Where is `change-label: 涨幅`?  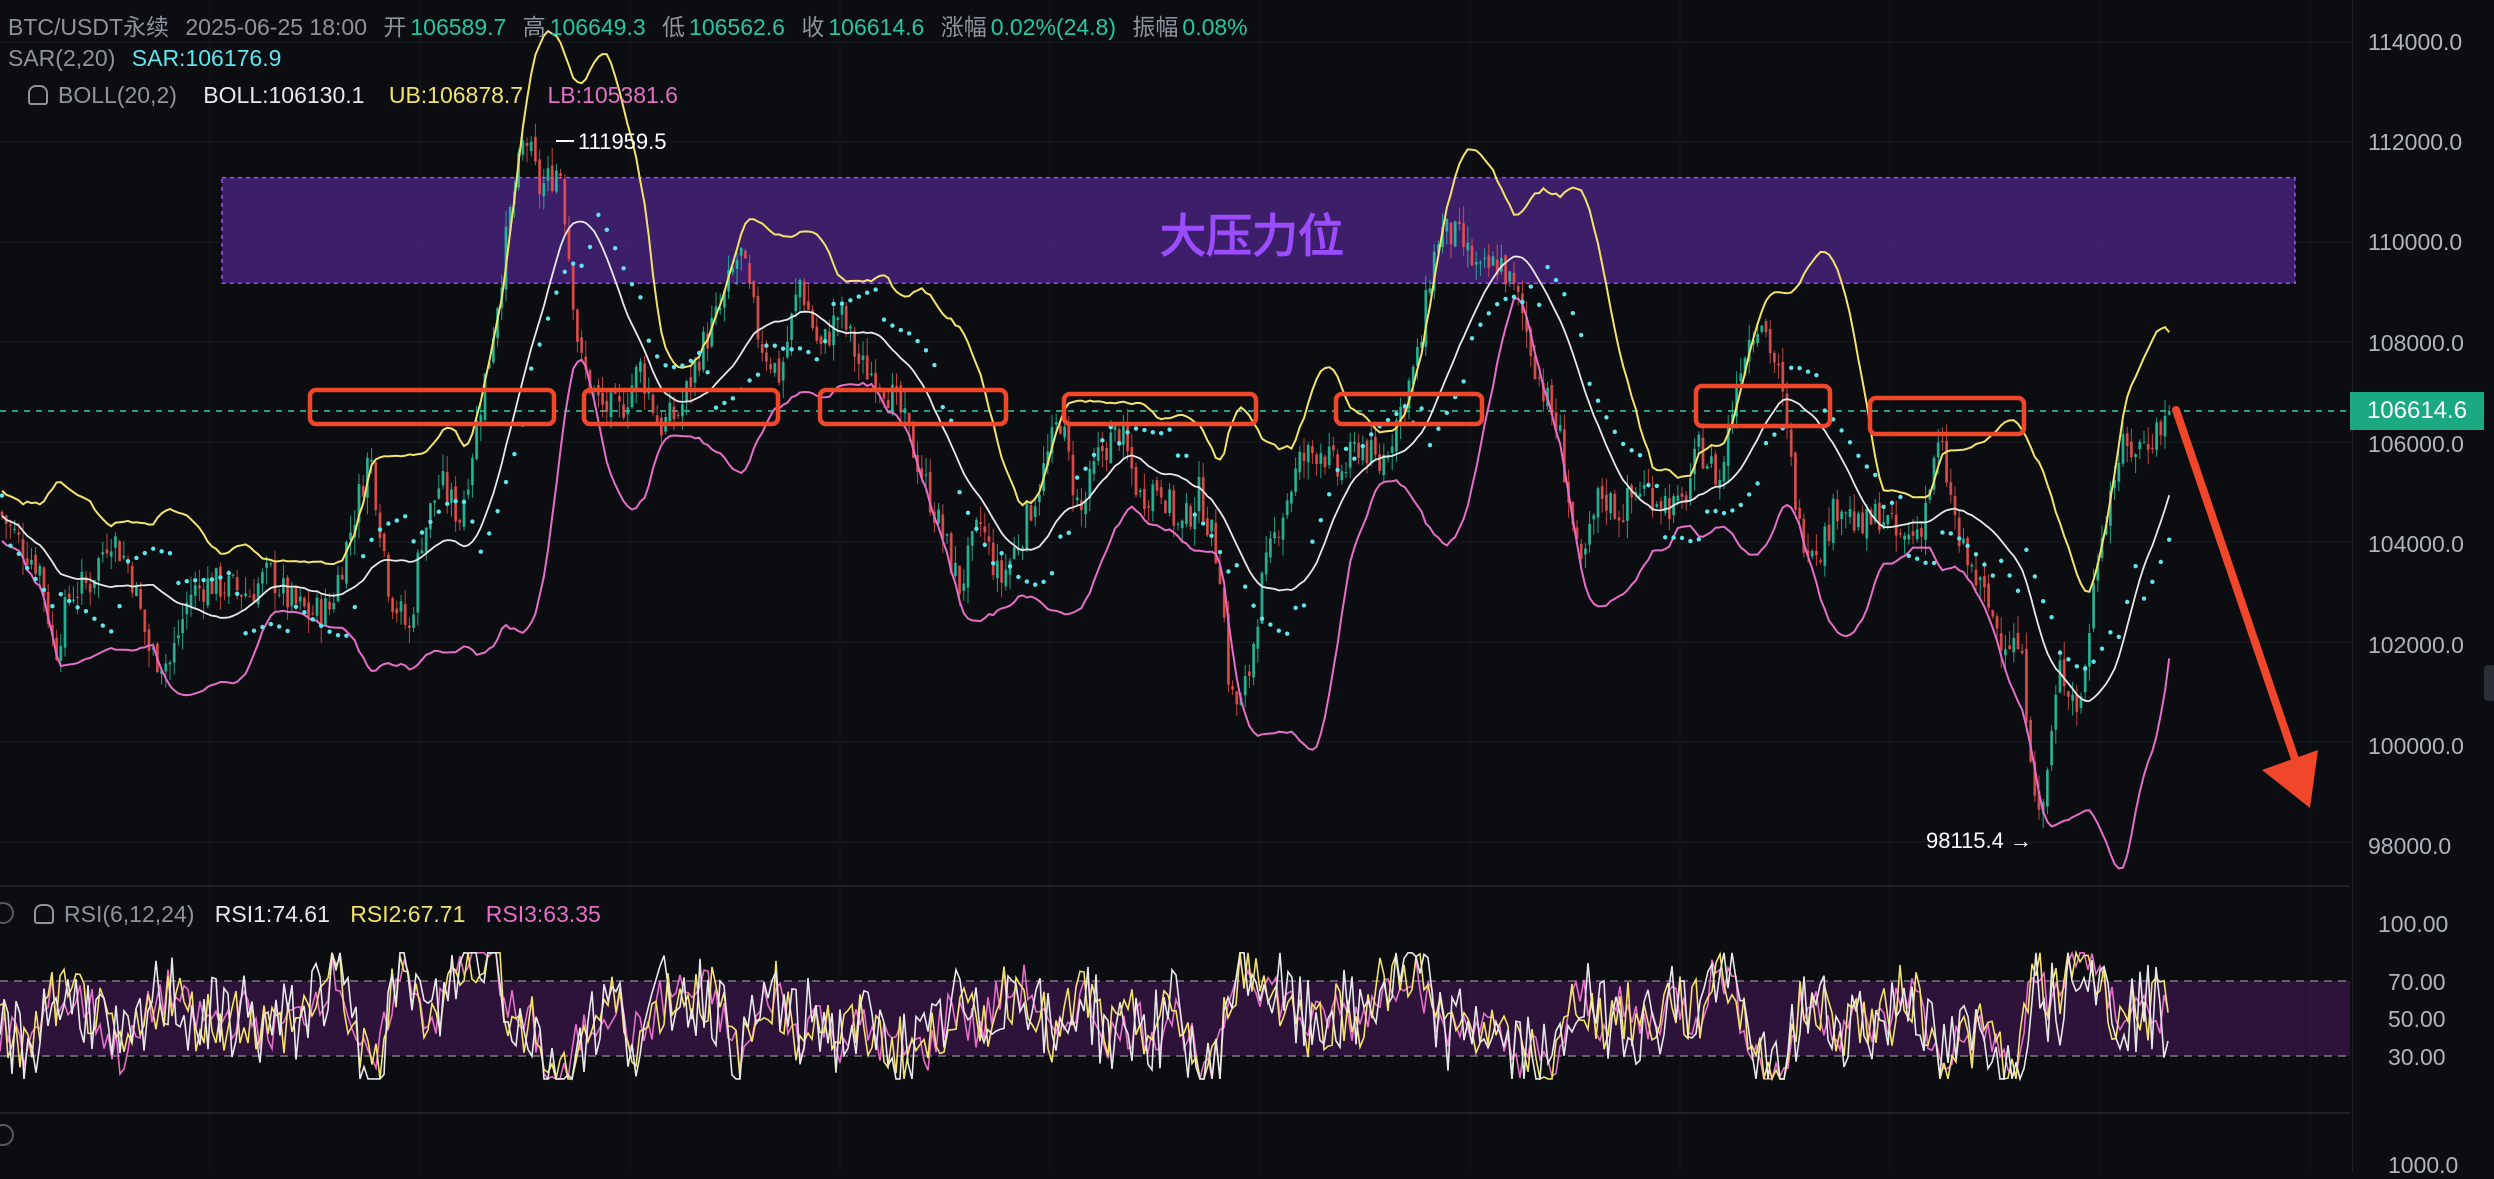
change-label: 涨幅 is located at coordinates (963, 27).